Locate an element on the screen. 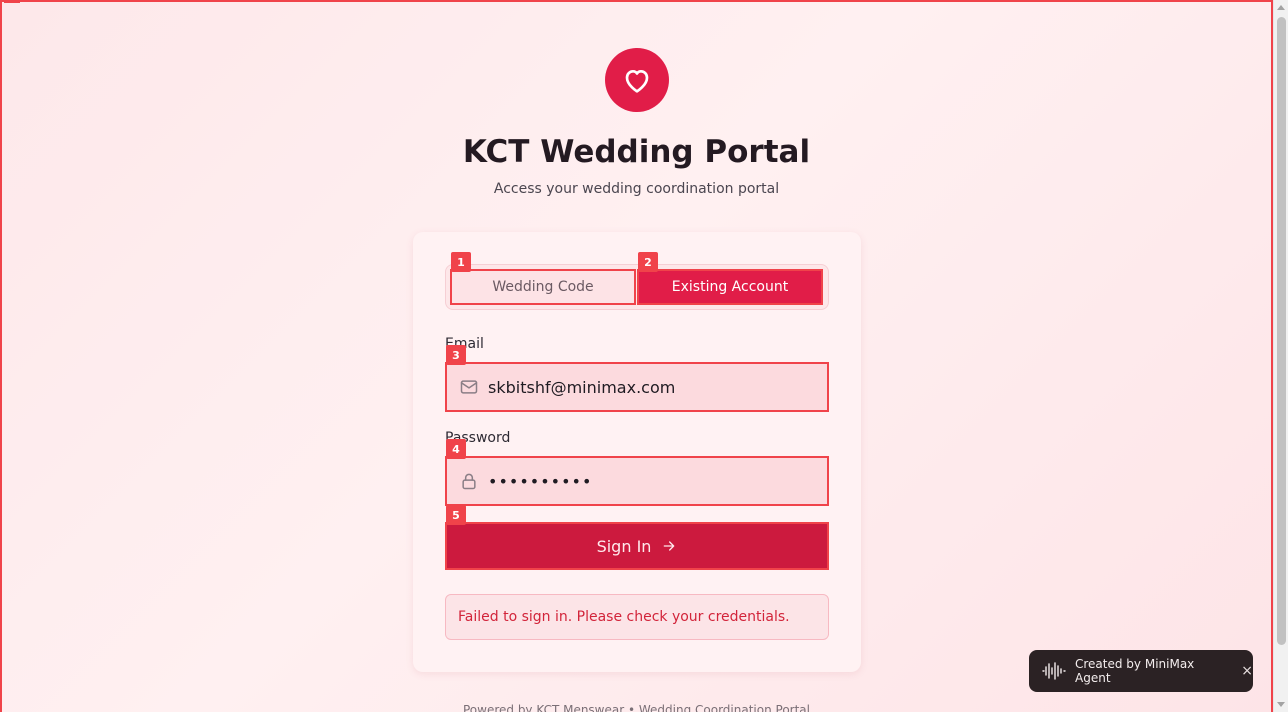 The image size is (1288, 712). email-field: skbitshf@minimax.com is located at coordinates (637, 387).